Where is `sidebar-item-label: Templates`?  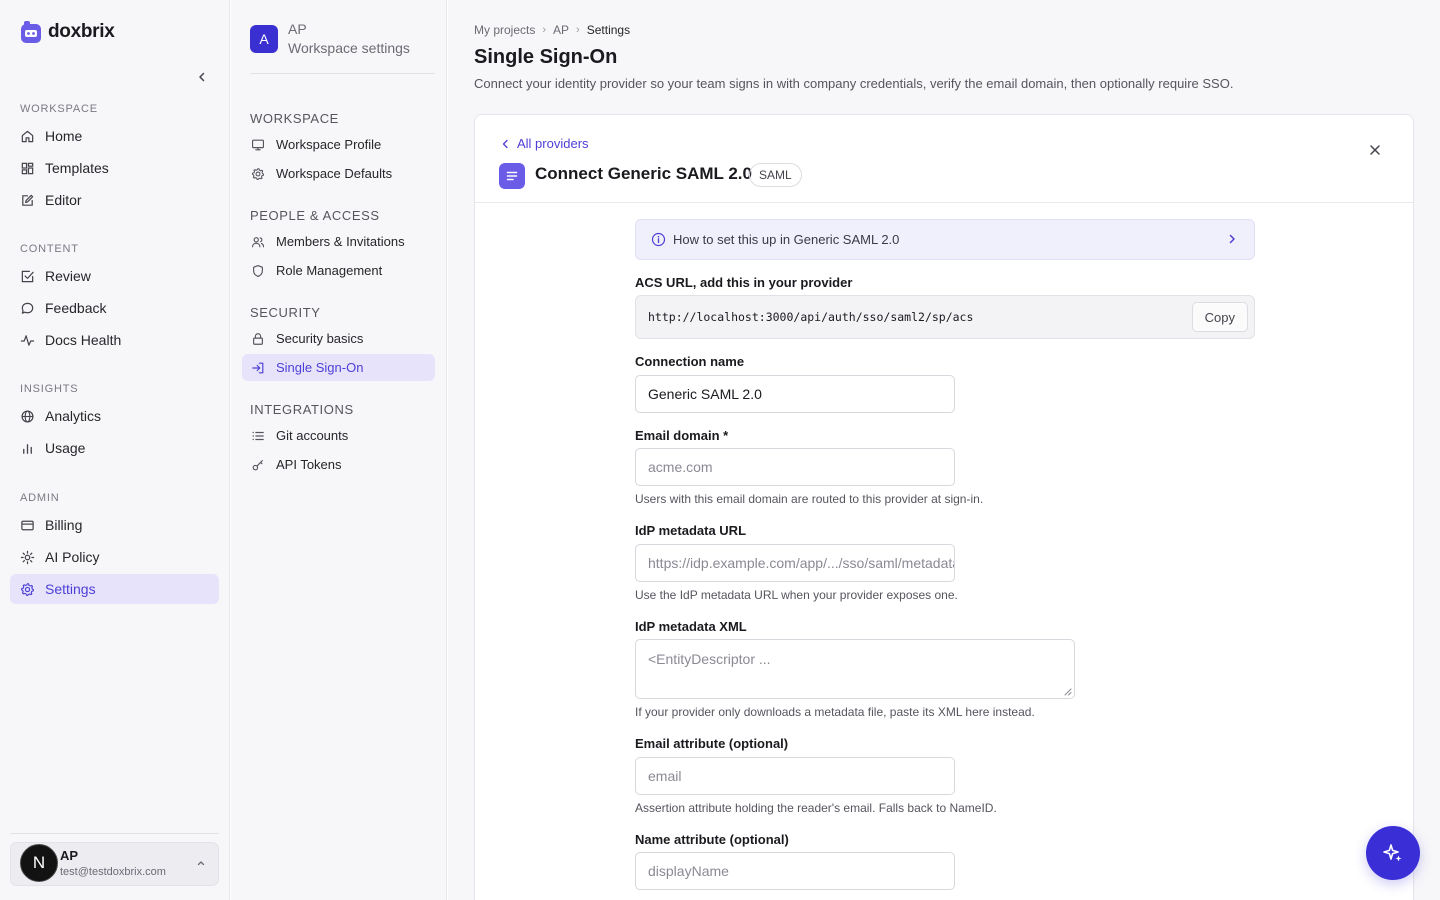
sidebar-item-label: Templates is located at coordinates (77, 168).